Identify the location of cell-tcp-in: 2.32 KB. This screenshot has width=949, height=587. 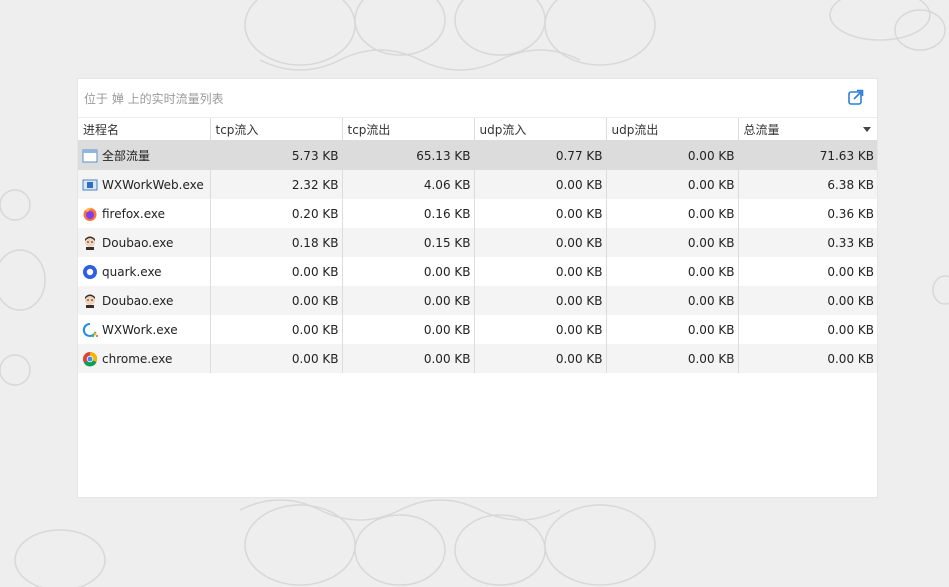
(276, 184).